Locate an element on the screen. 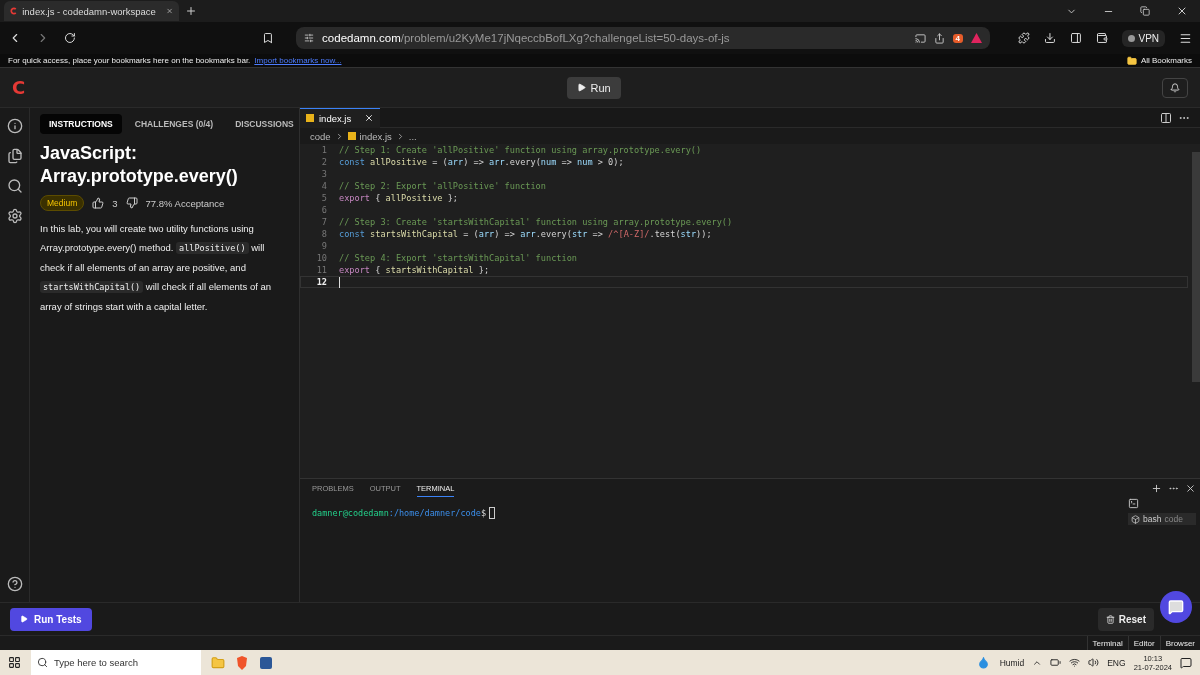 Image resolution: width=1200 pixels, height=675 pixels. info-icon is located at coordinates (14, 126).